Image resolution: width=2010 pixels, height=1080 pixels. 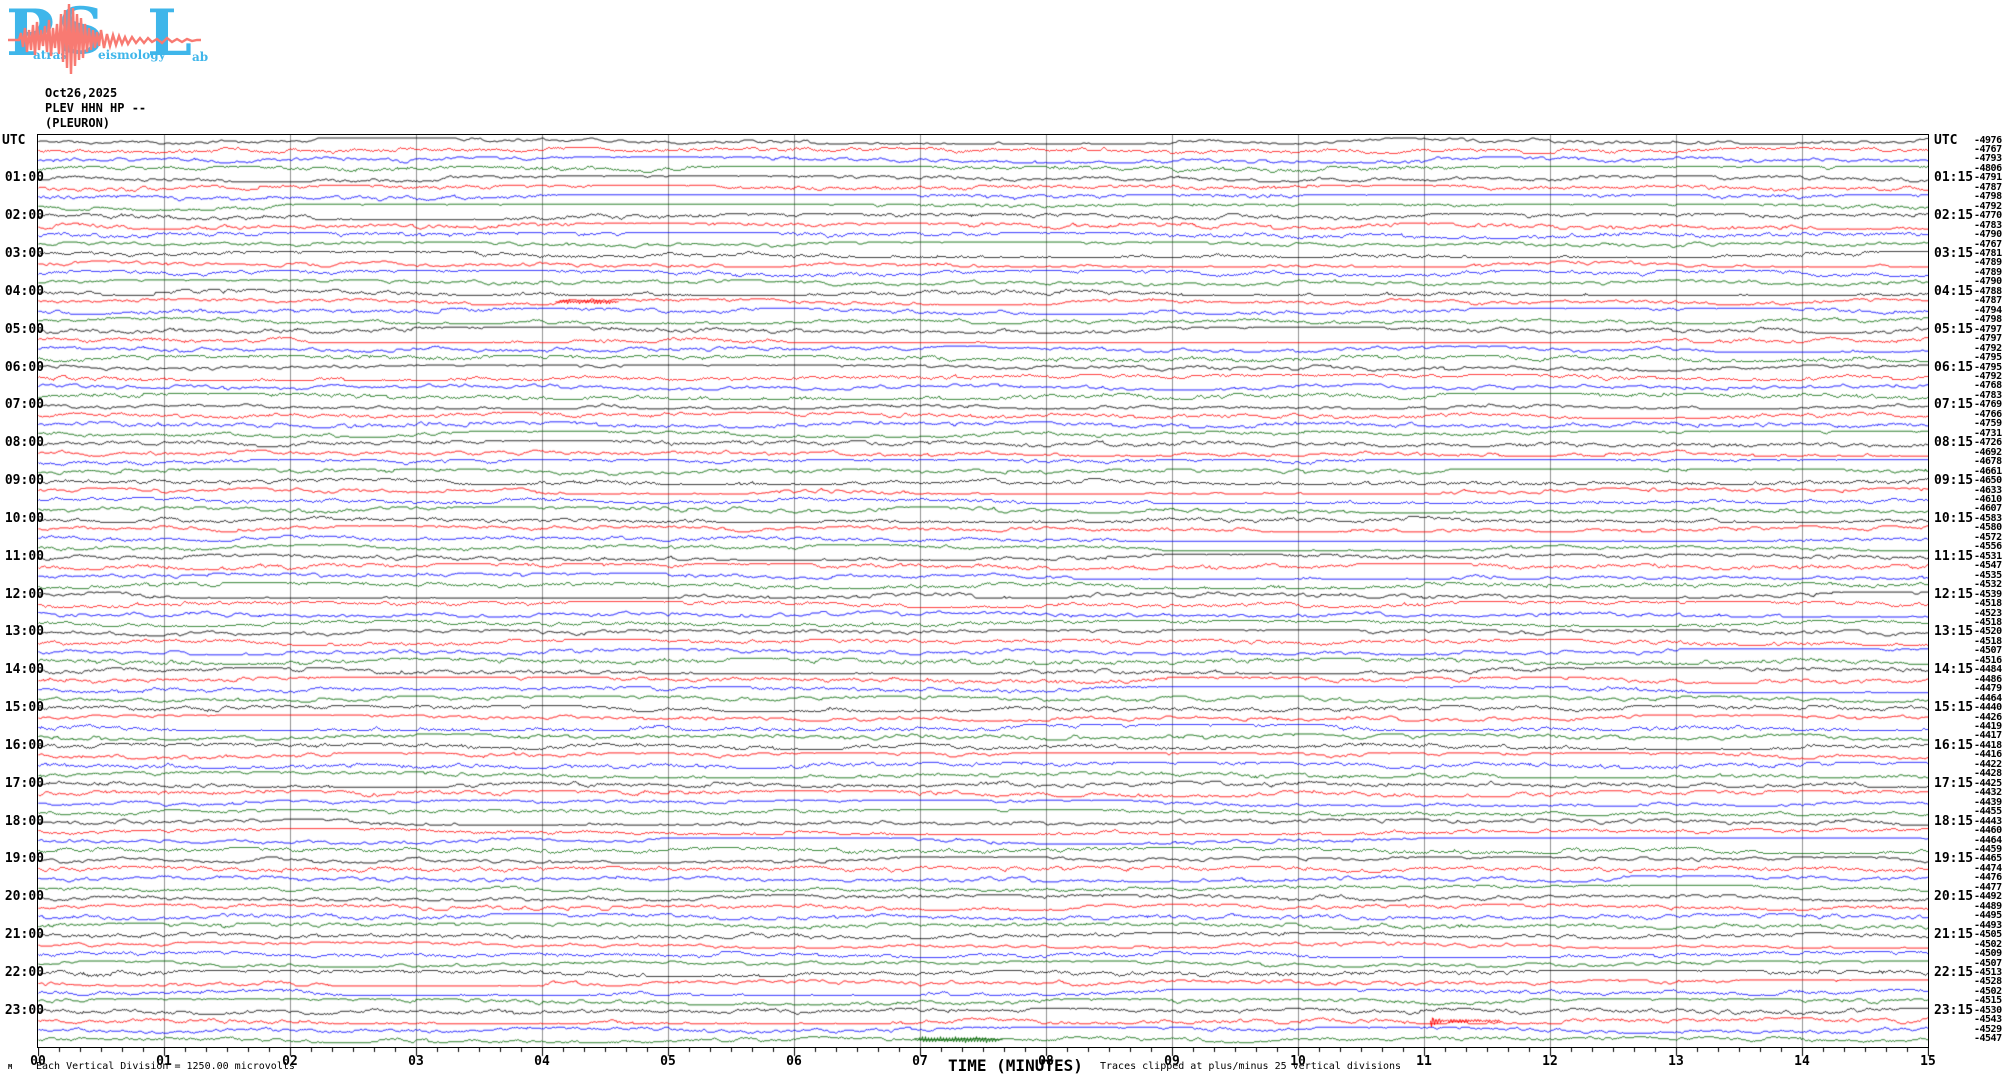 What do you see at coordinates (24, 745) in the screenshot?
I see `left-hour-label: 16:00` at bounding box center [24, 745].